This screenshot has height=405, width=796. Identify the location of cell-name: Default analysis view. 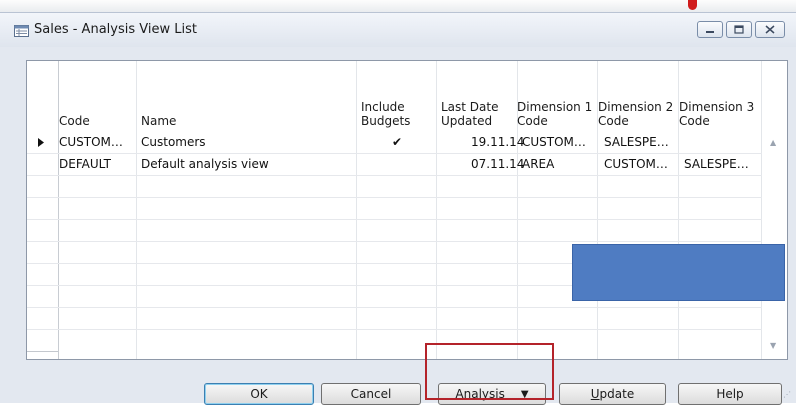
(205, 164).